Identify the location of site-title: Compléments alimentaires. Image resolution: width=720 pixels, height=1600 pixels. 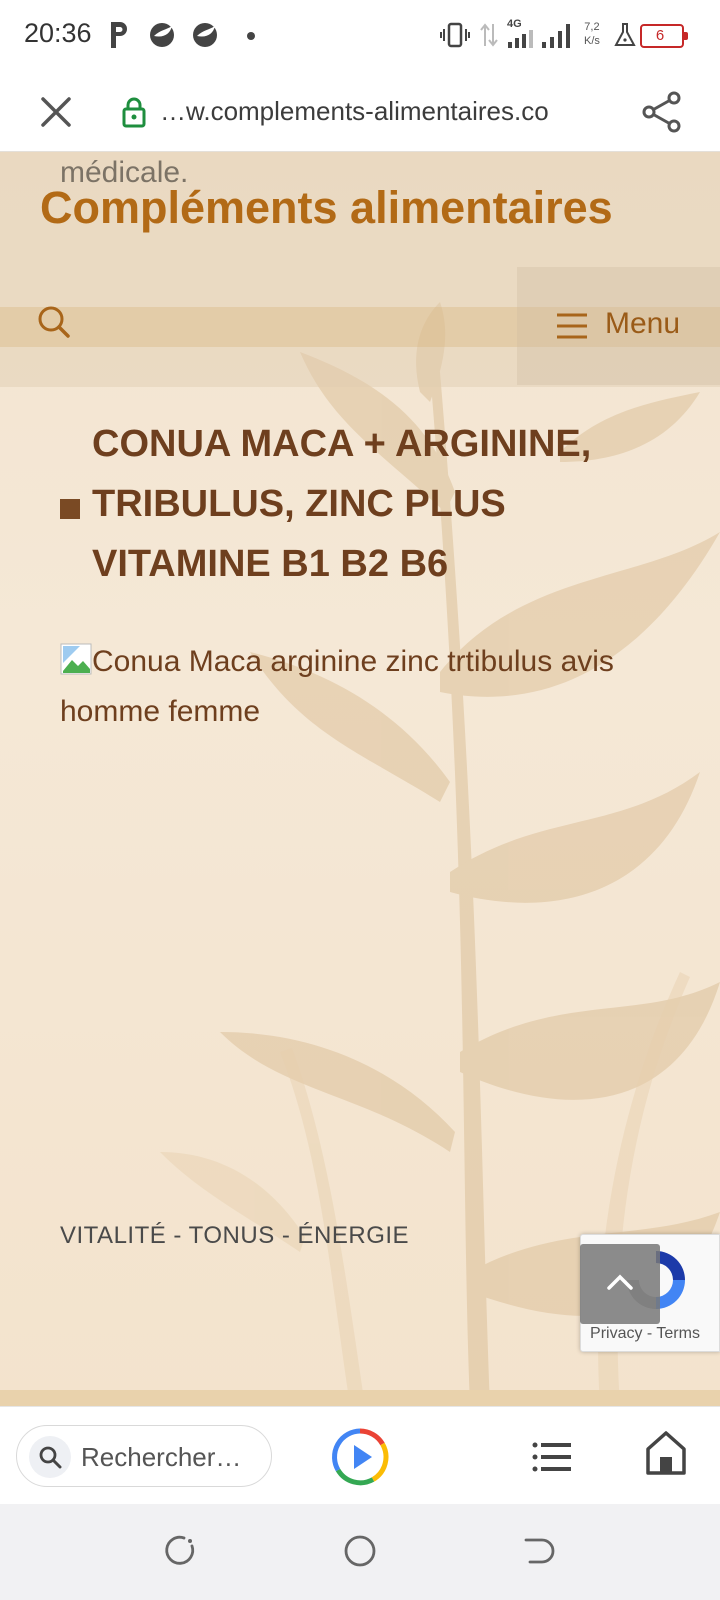
(326, 208).